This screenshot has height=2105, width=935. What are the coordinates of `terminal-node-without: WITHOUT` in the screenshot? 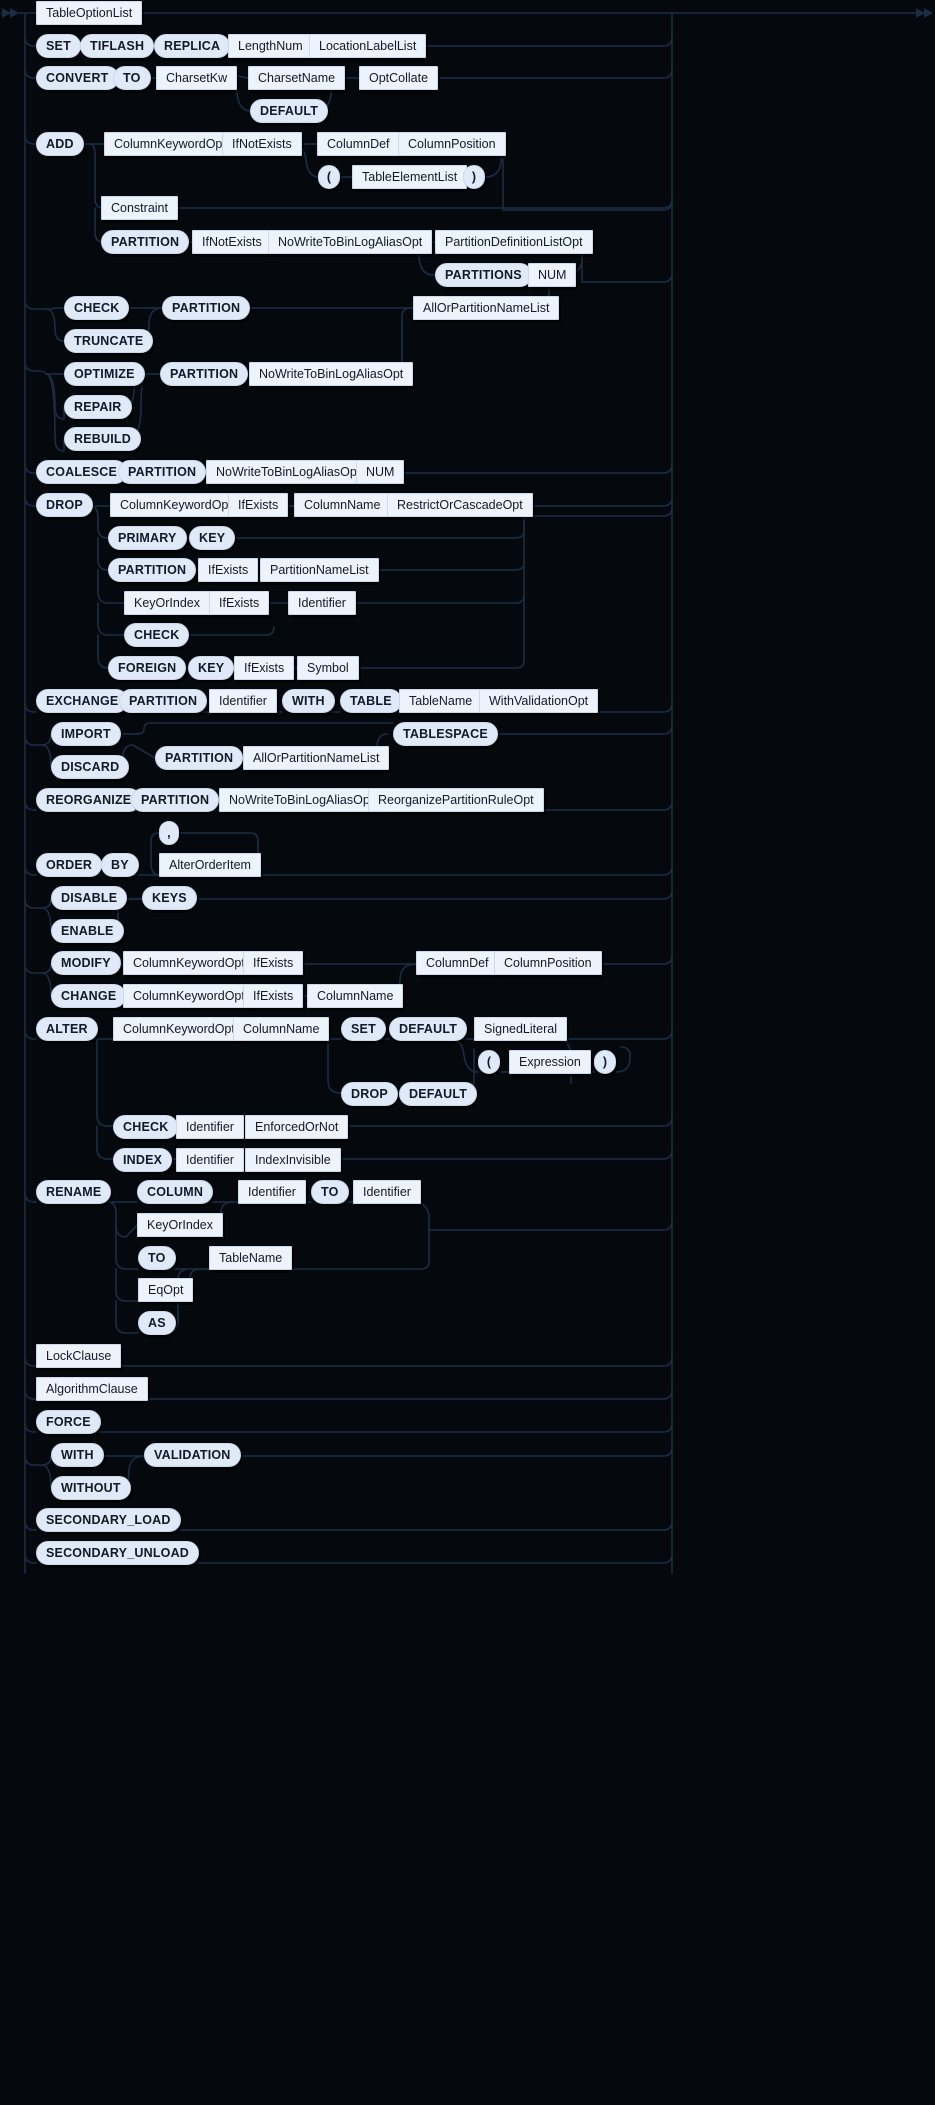 It's located at (91, 1488).